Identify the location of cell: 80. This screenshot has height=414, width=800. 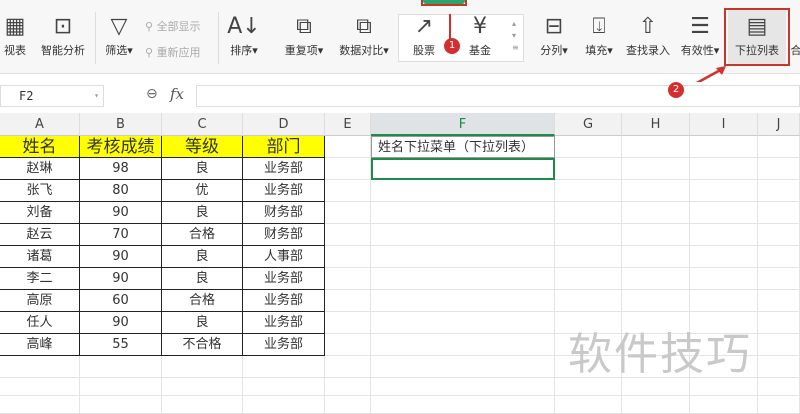
(121, 191).